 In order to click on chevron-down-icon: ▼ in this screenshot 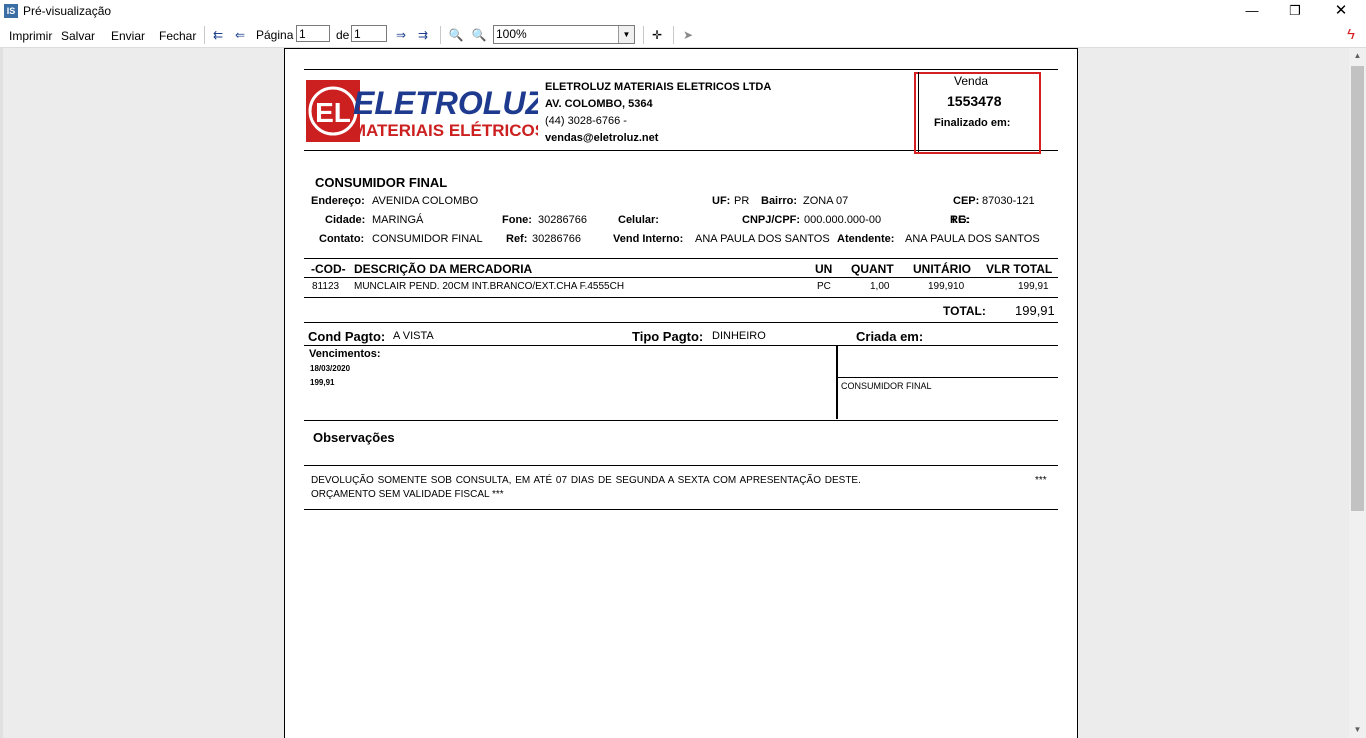, I will do `click(626, 34)`.